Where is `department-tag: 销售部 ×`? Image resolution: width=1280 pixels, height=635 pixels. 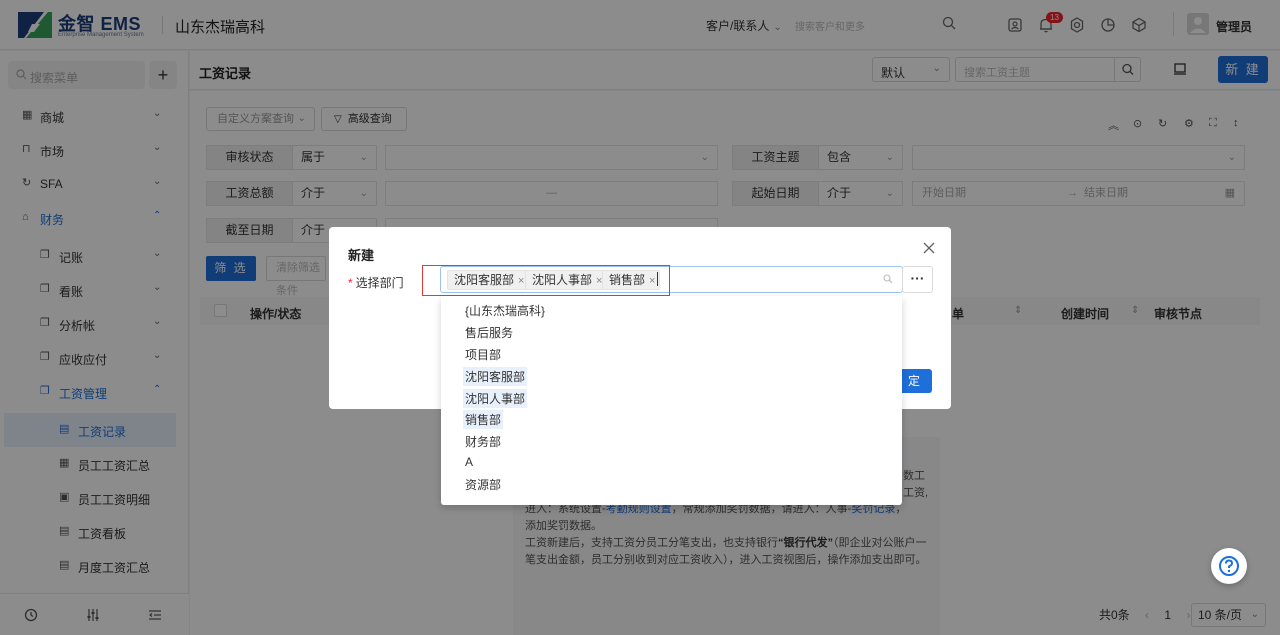
department-tag: 销售部 × is located at coordinates (631, 280).